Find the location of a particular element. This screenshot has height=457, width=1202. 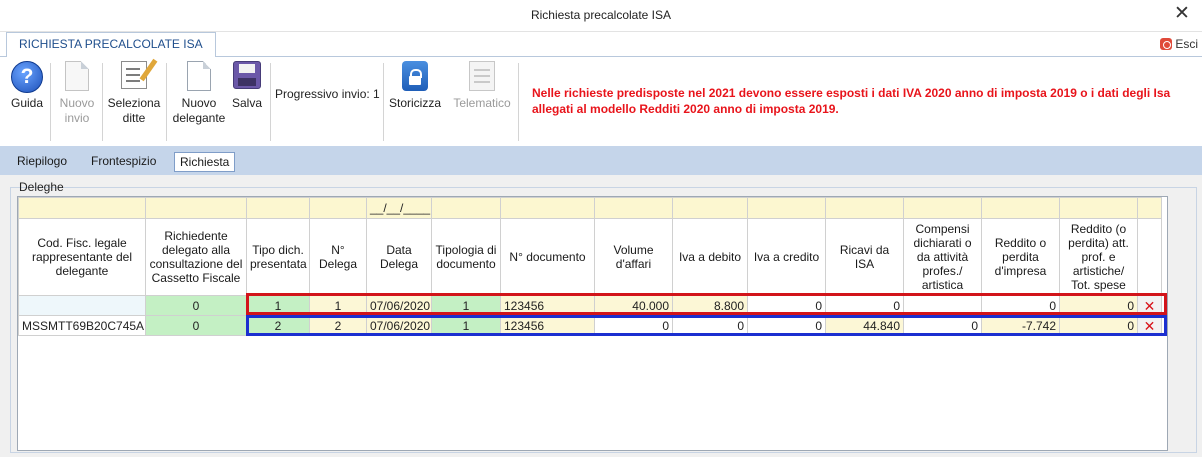

seleziona-ditte-button: Seleziona ditte is located at coordinates (134, 92).